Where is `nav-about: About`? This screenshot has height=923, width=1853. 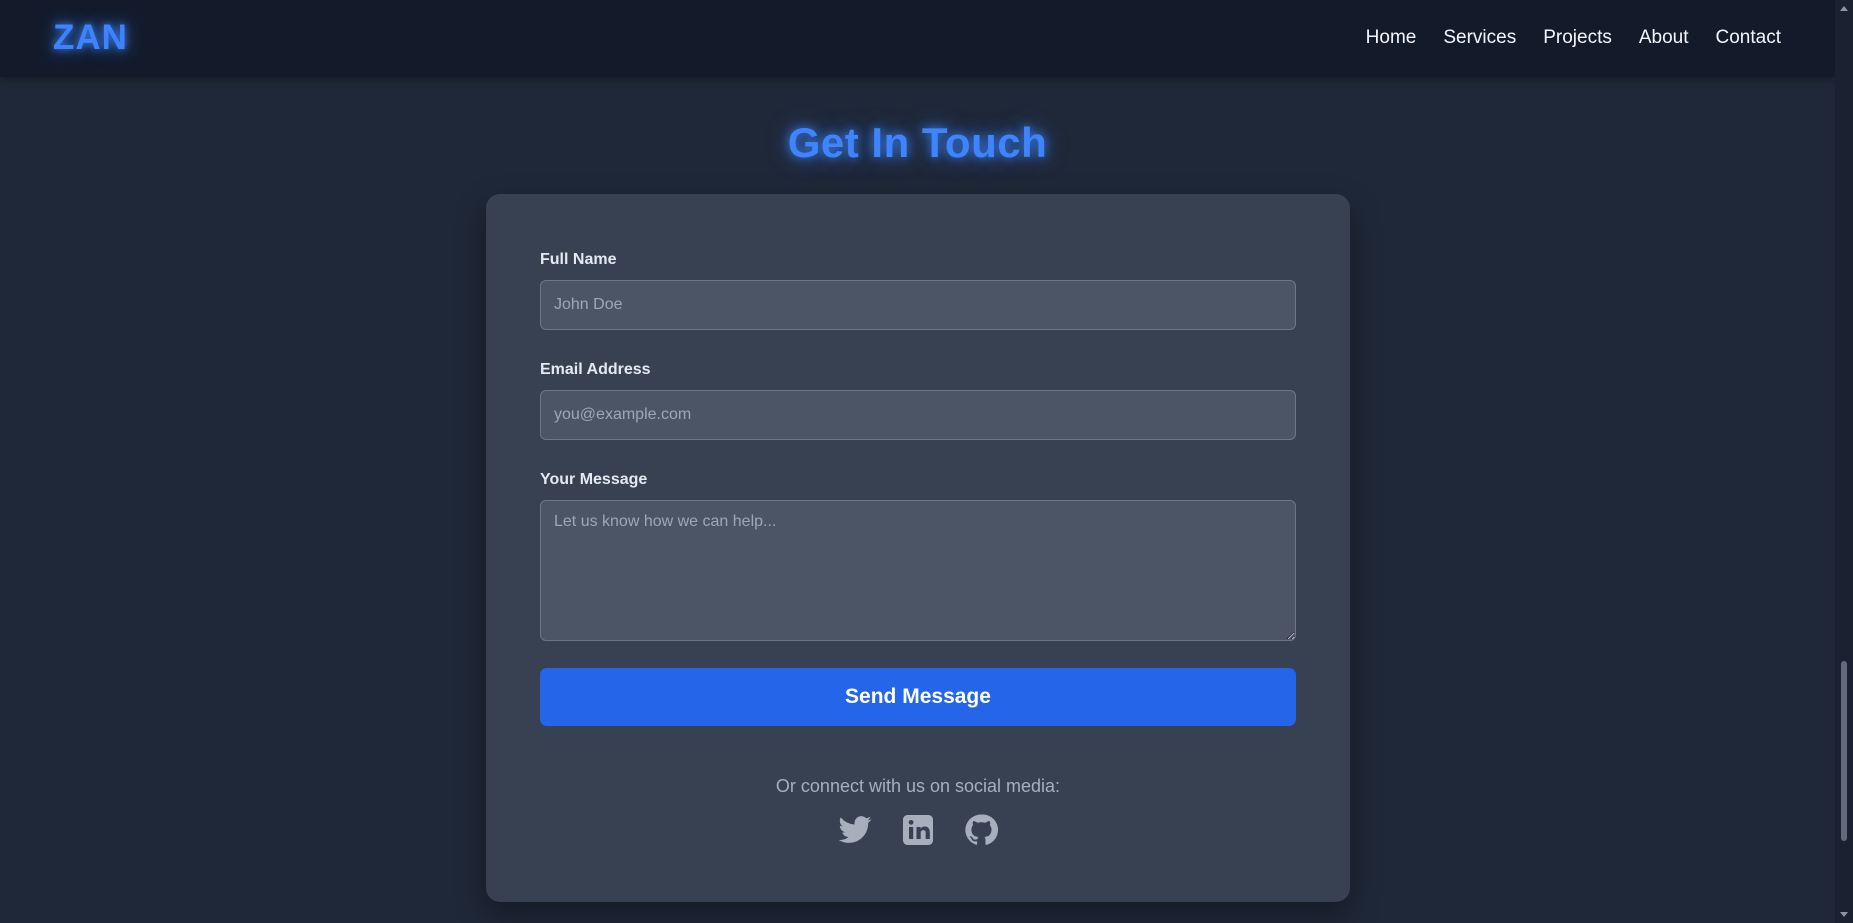
nav-about: About is located at coordinates (1664, 38).